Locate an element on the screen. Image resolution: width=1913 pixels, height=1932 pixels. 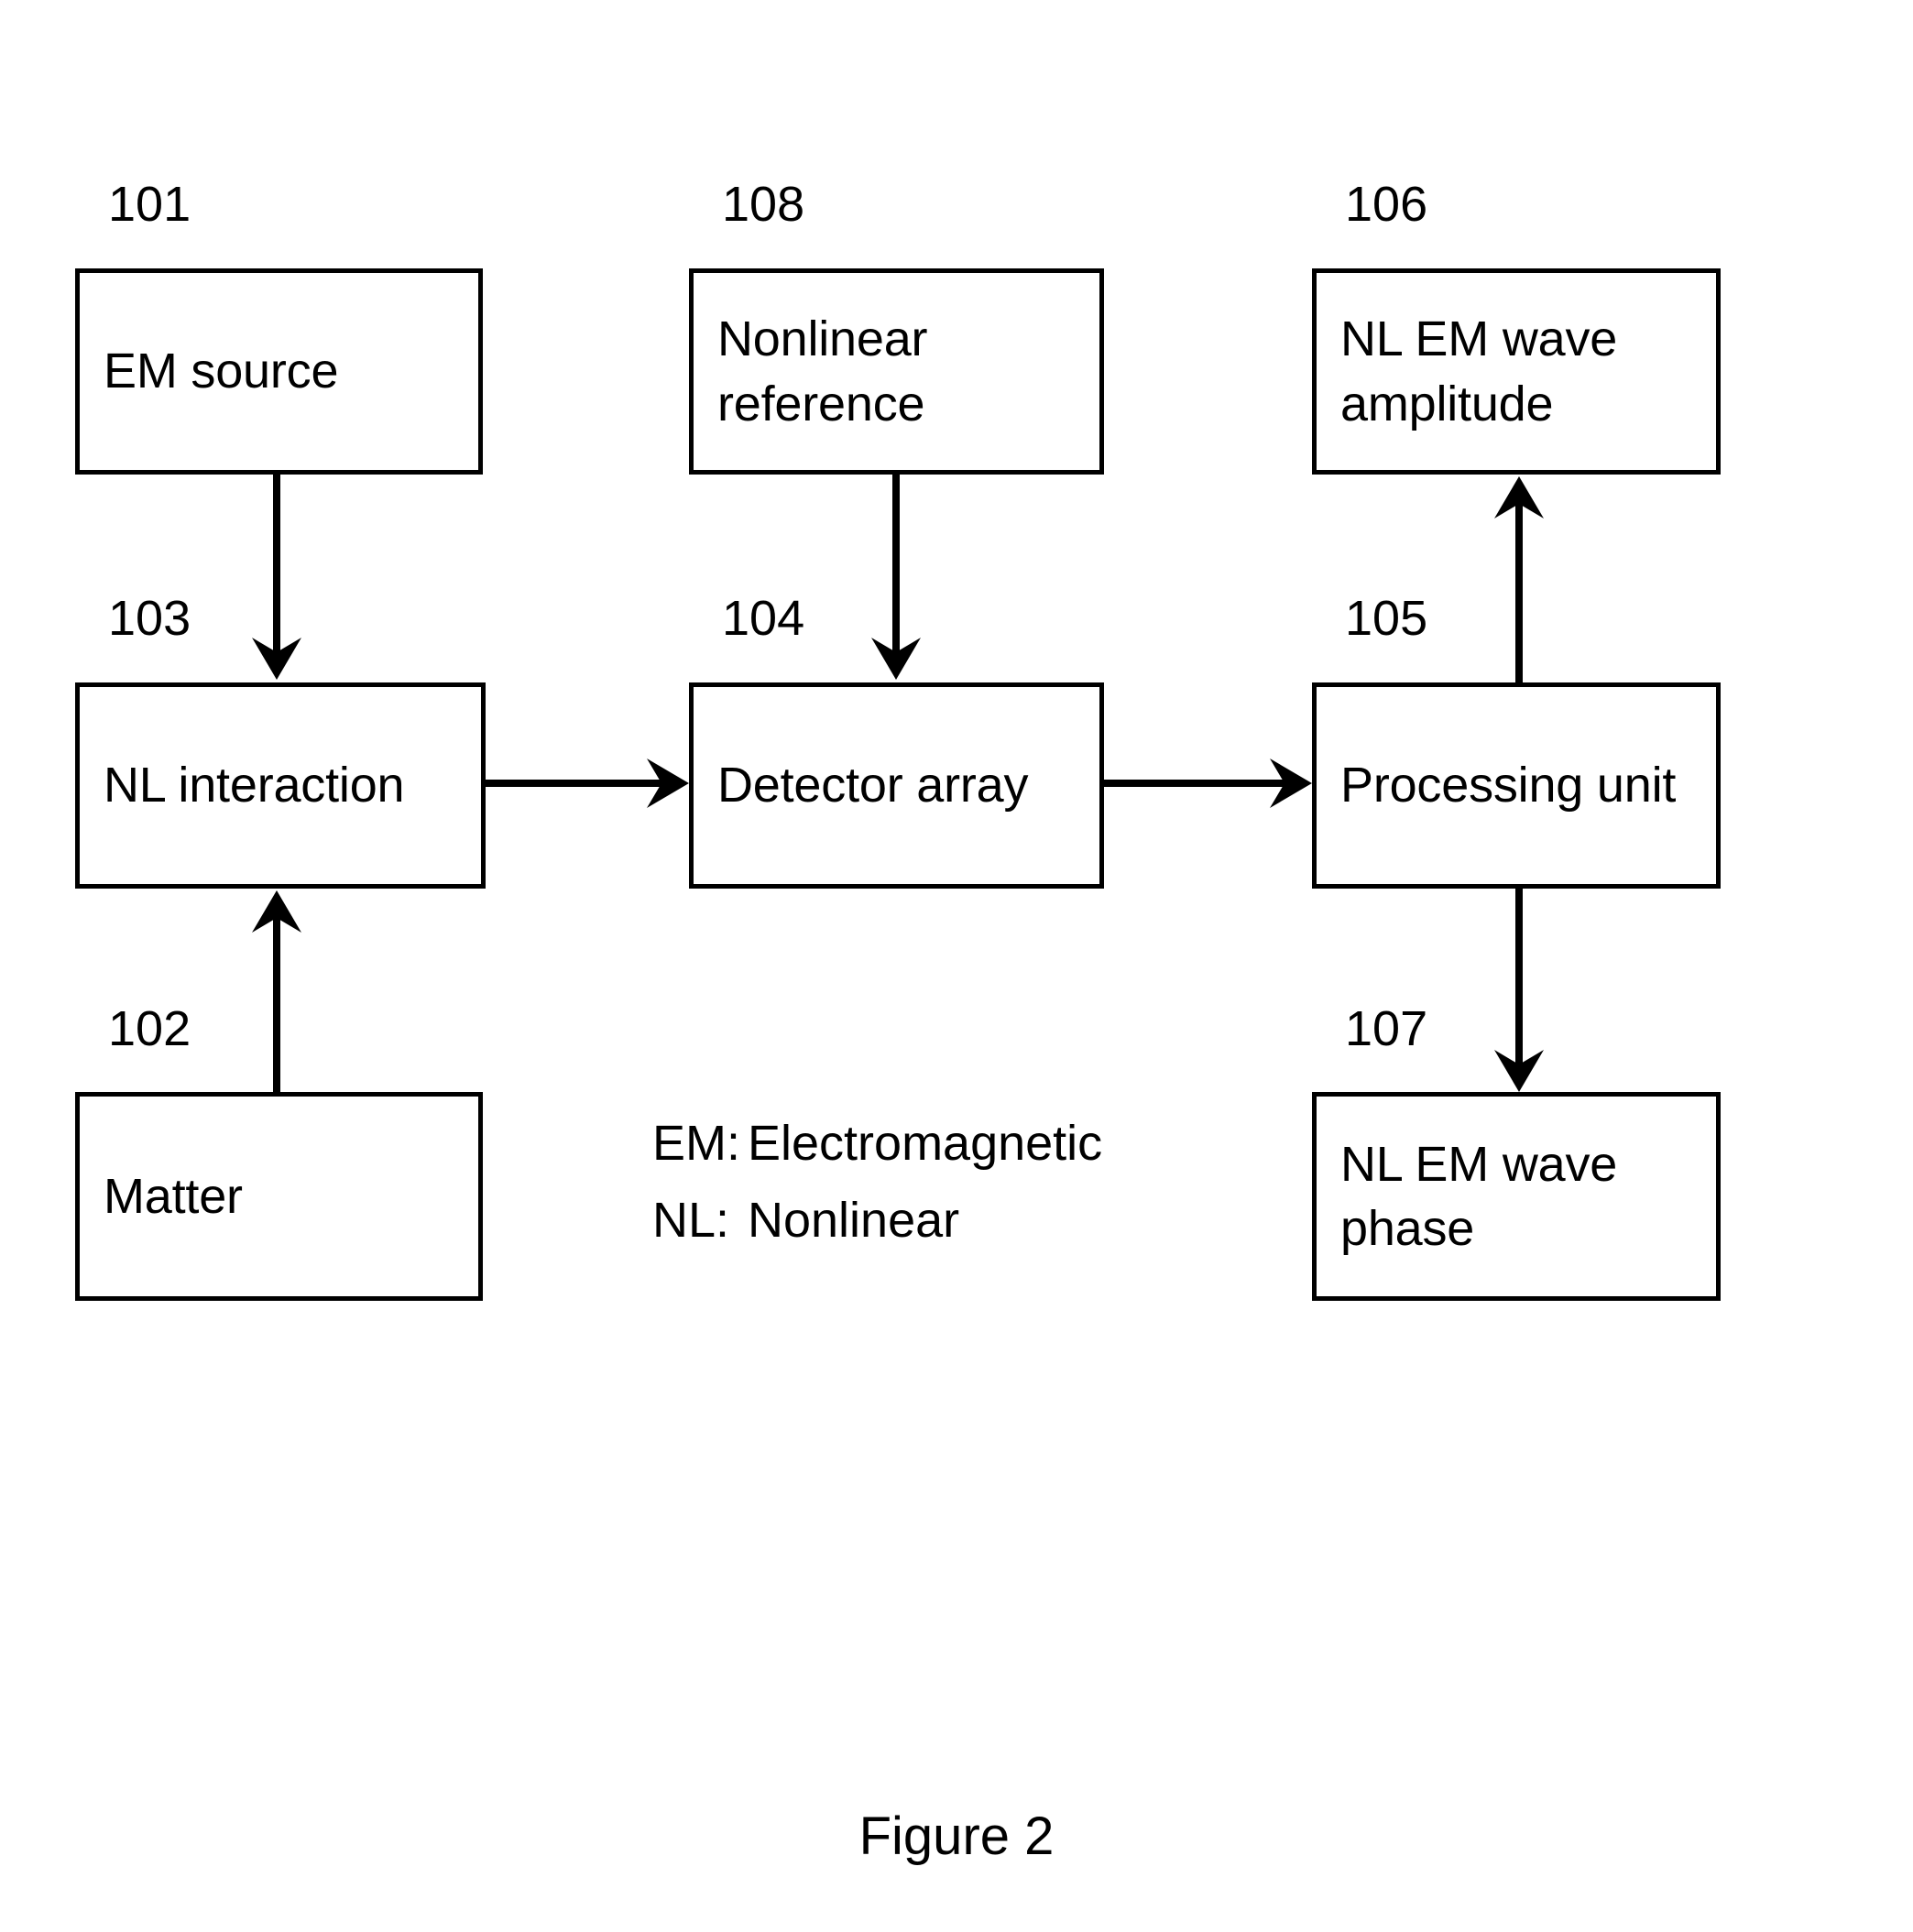
node-nl-em-wave-amplitude: NL EM wave amplitude is located at coordinates (1516, 372).